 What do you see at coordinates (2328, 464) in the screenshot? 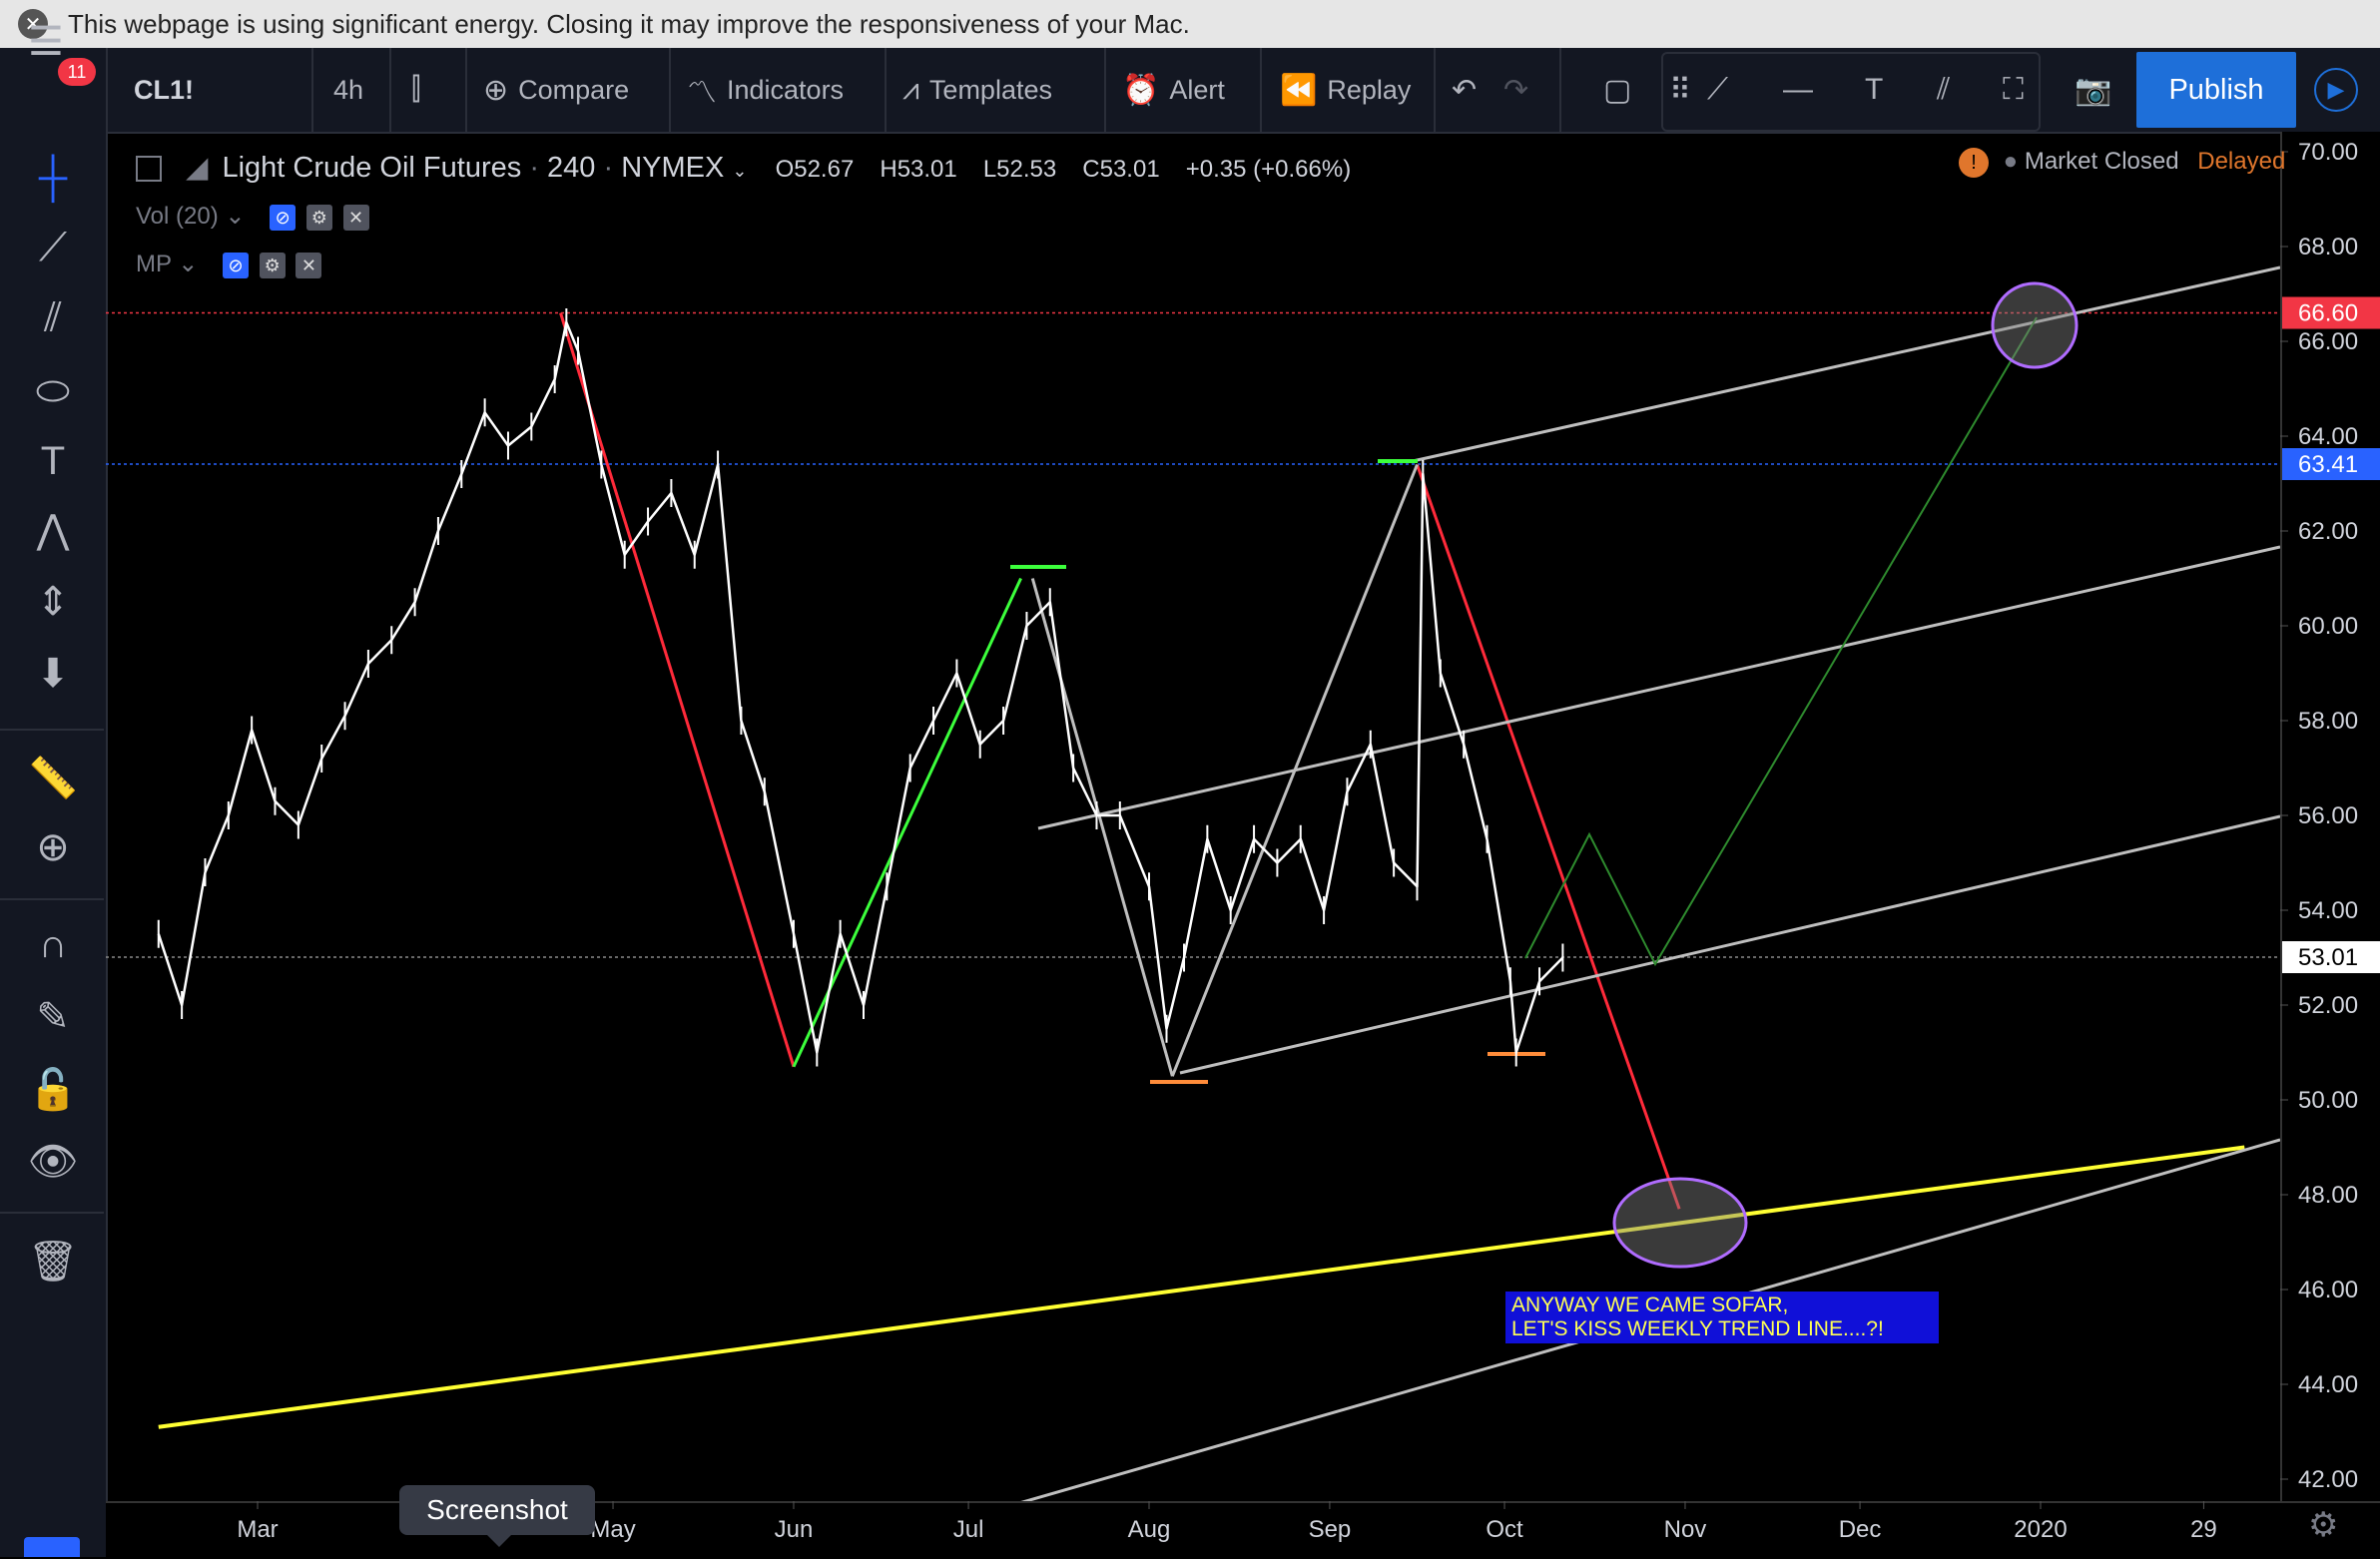
I see `price-label: 63.41` at bounding box center [2328, 464].